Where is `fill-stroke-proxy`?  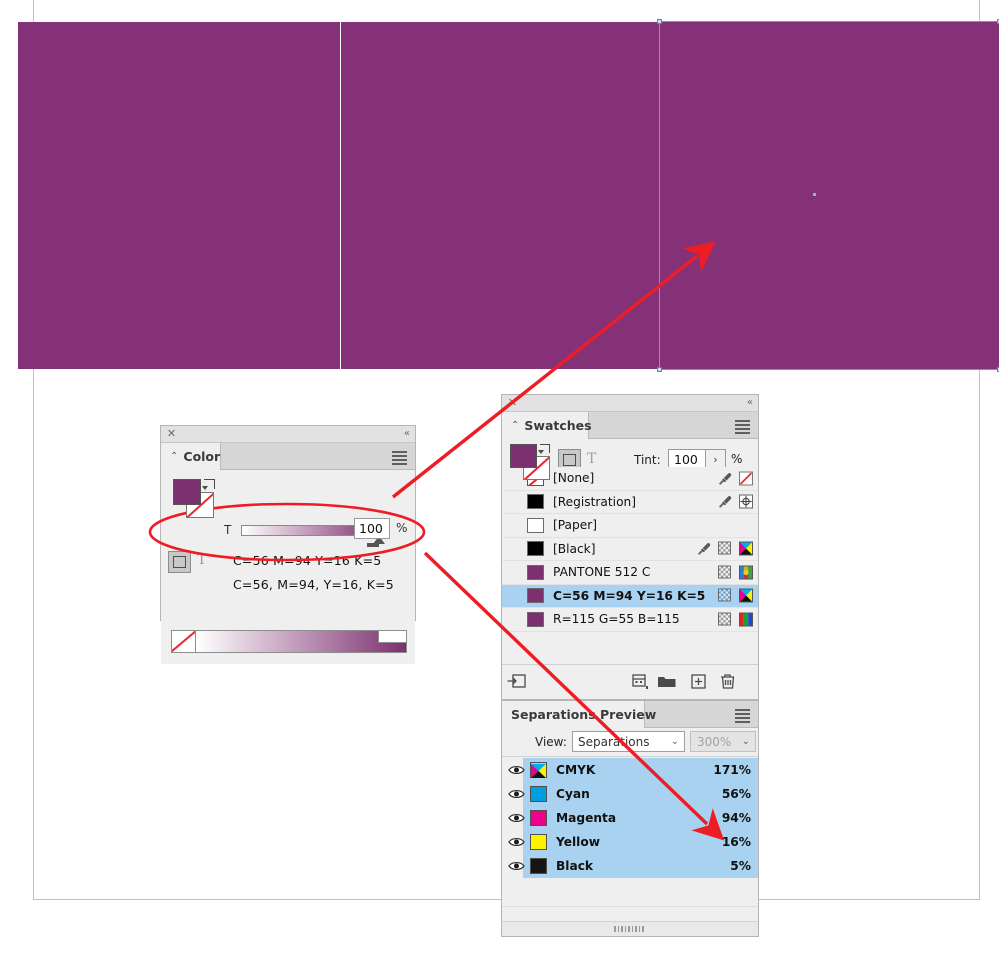
fill-stroke-proxy is located at coordinates (195, 499).